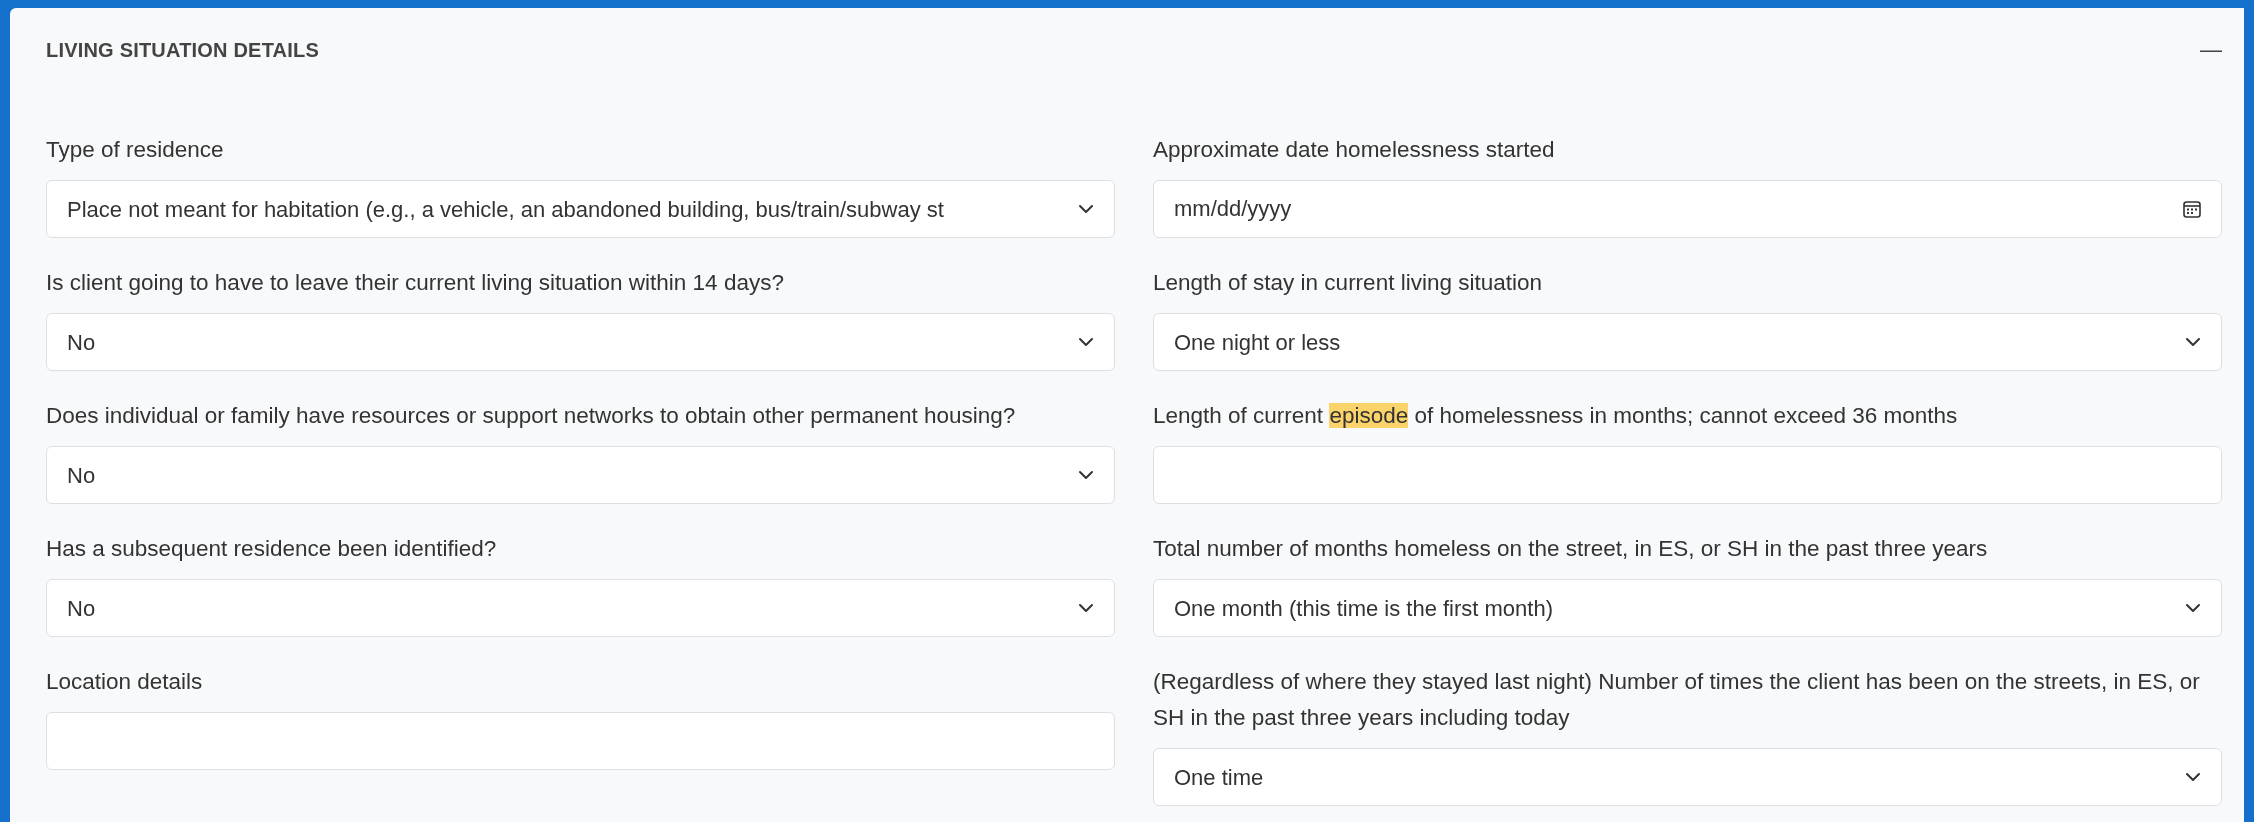  I want to click on field-label: (Regardless of where they stayed last night) Number of times the client has been on the streets, in ES, or SH in the past three years including today, so click(1677, 700).